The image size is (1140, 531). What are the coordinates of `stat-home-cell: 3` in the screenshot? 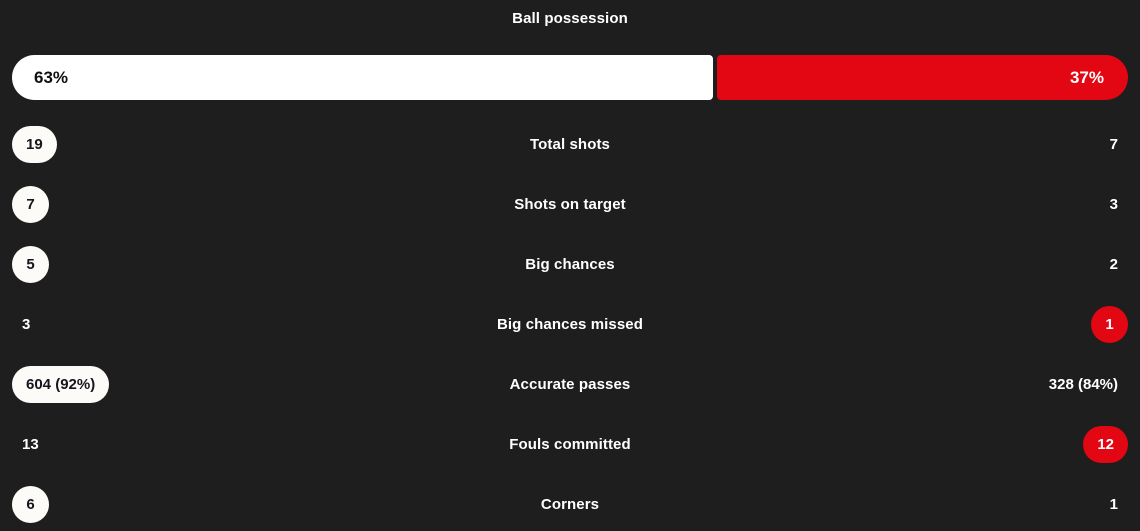 It's located at (180, 324).